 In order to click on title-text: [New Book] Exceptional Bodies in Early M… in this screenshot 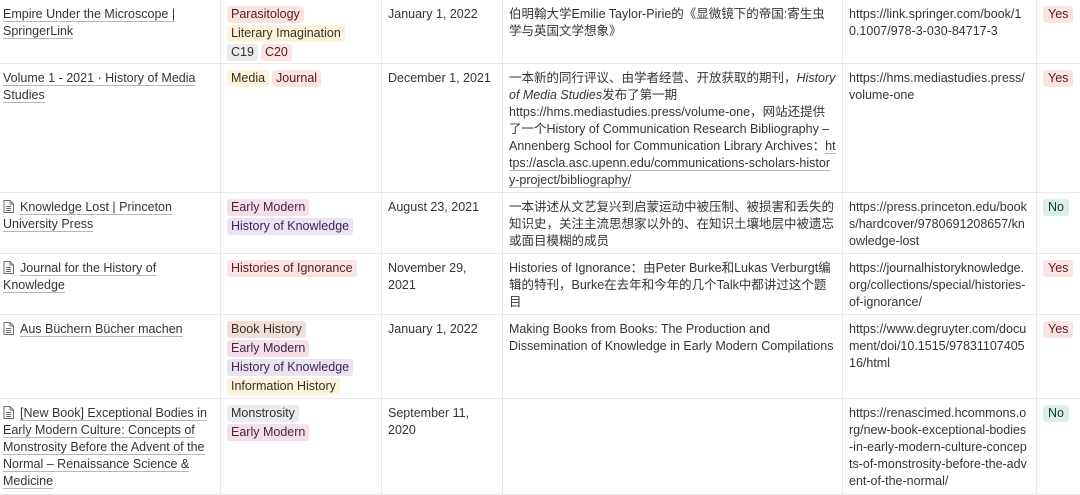, I will do `click(105, 447)`.